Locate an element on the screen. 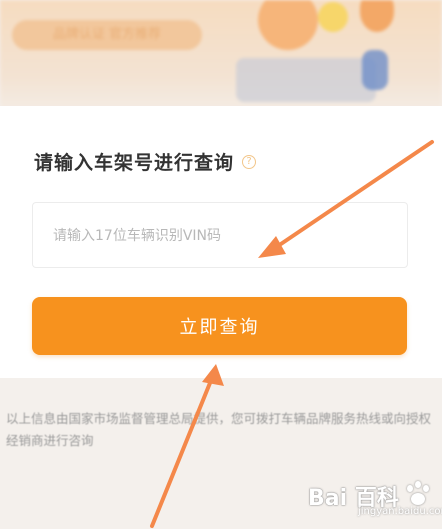 The image size is (442, 529). query-button-label: 立即查询 is located at coordinates (219, 327).